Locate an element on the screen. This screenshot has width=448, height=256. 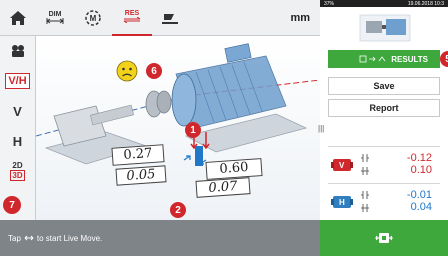
v-label: V is located at coordinates (17, 111).